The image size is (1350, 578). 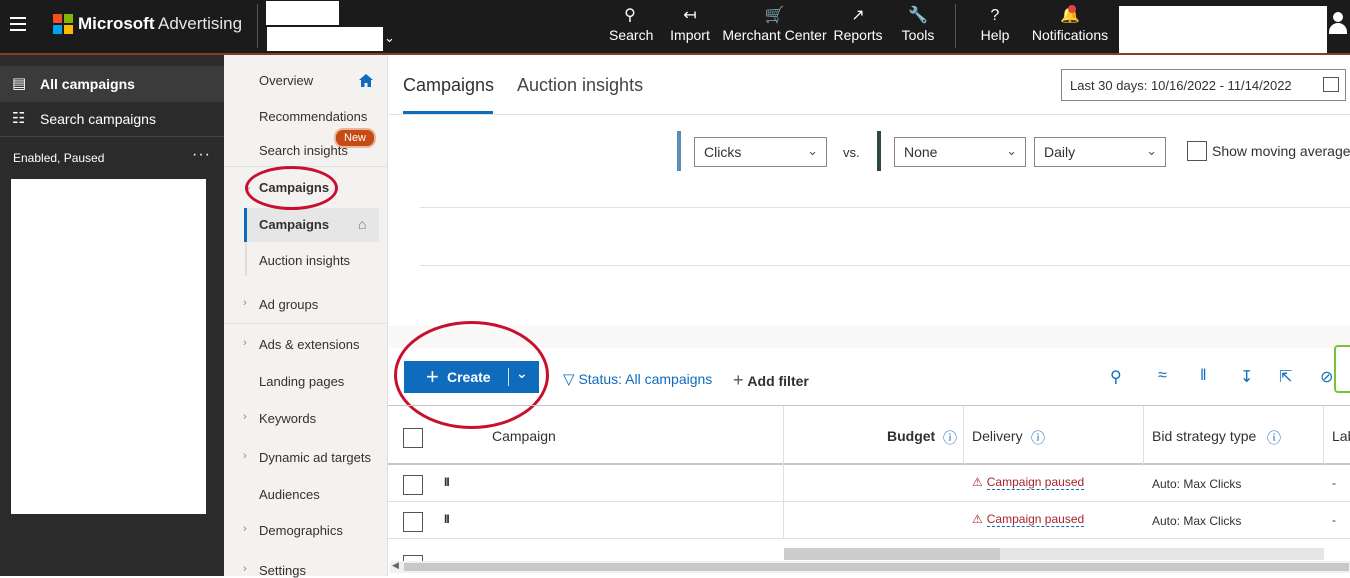 What do you see at coordinates (569, 379) in the screenshot?
I see `filter-icon: ▽` at bounding box center [569, 379].